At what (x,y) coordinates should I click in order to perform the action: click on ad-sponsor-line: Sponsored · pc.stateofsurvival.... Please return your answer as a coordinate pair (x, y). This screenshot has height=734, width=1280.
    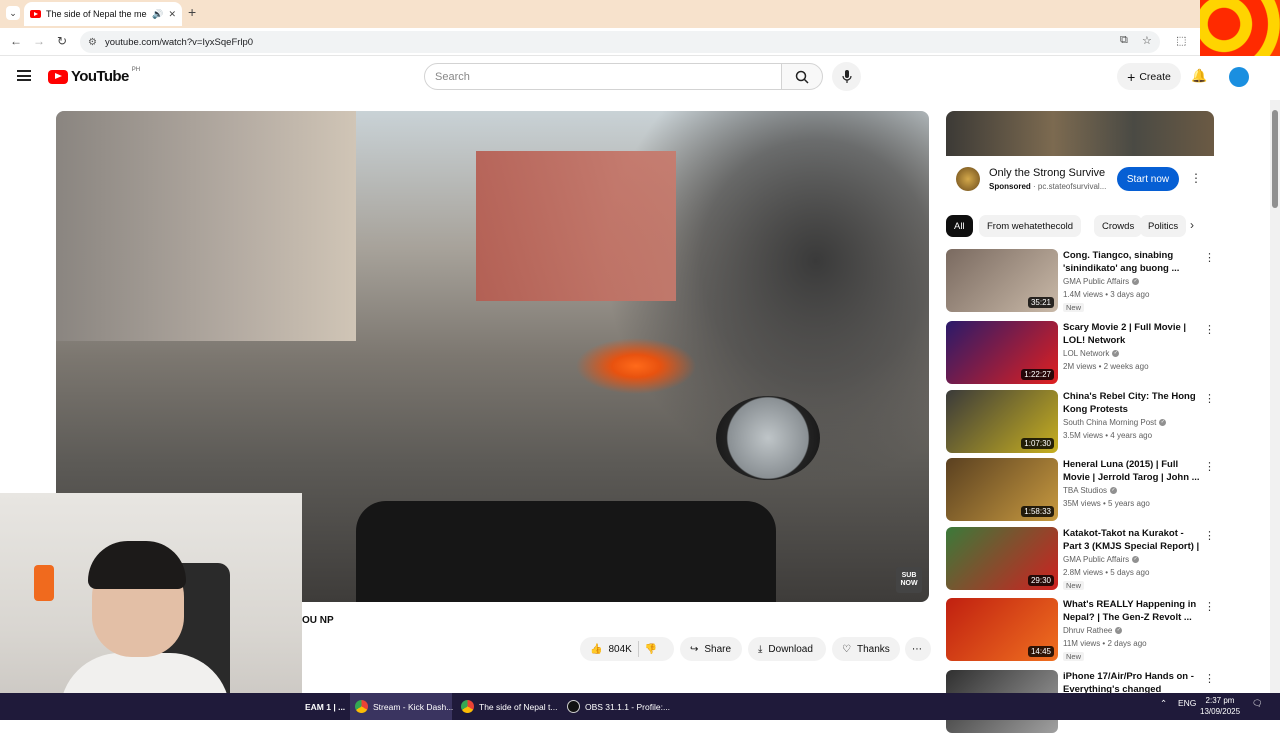
    Looking at the image, I should click on (1048, 186).